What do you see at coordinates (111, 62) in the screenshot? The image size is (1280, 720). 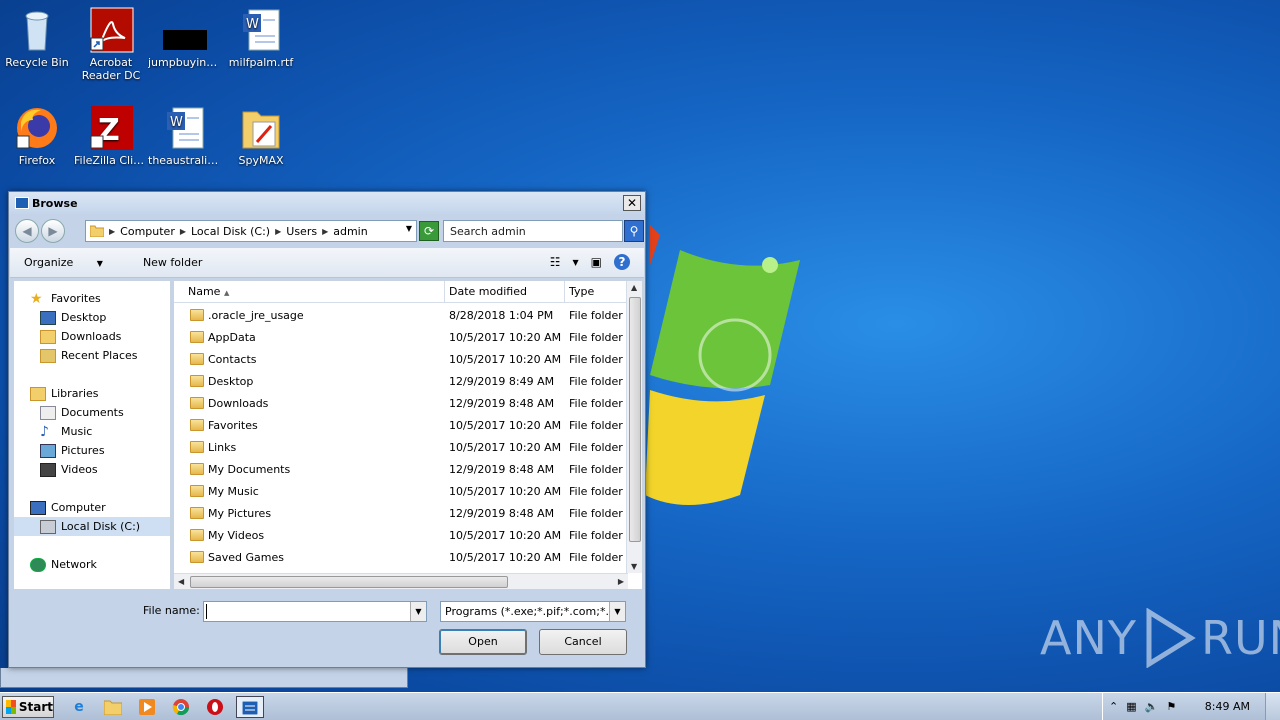 I see `desktop-icon-label: Acrobat` at bounding box center [111, 62].